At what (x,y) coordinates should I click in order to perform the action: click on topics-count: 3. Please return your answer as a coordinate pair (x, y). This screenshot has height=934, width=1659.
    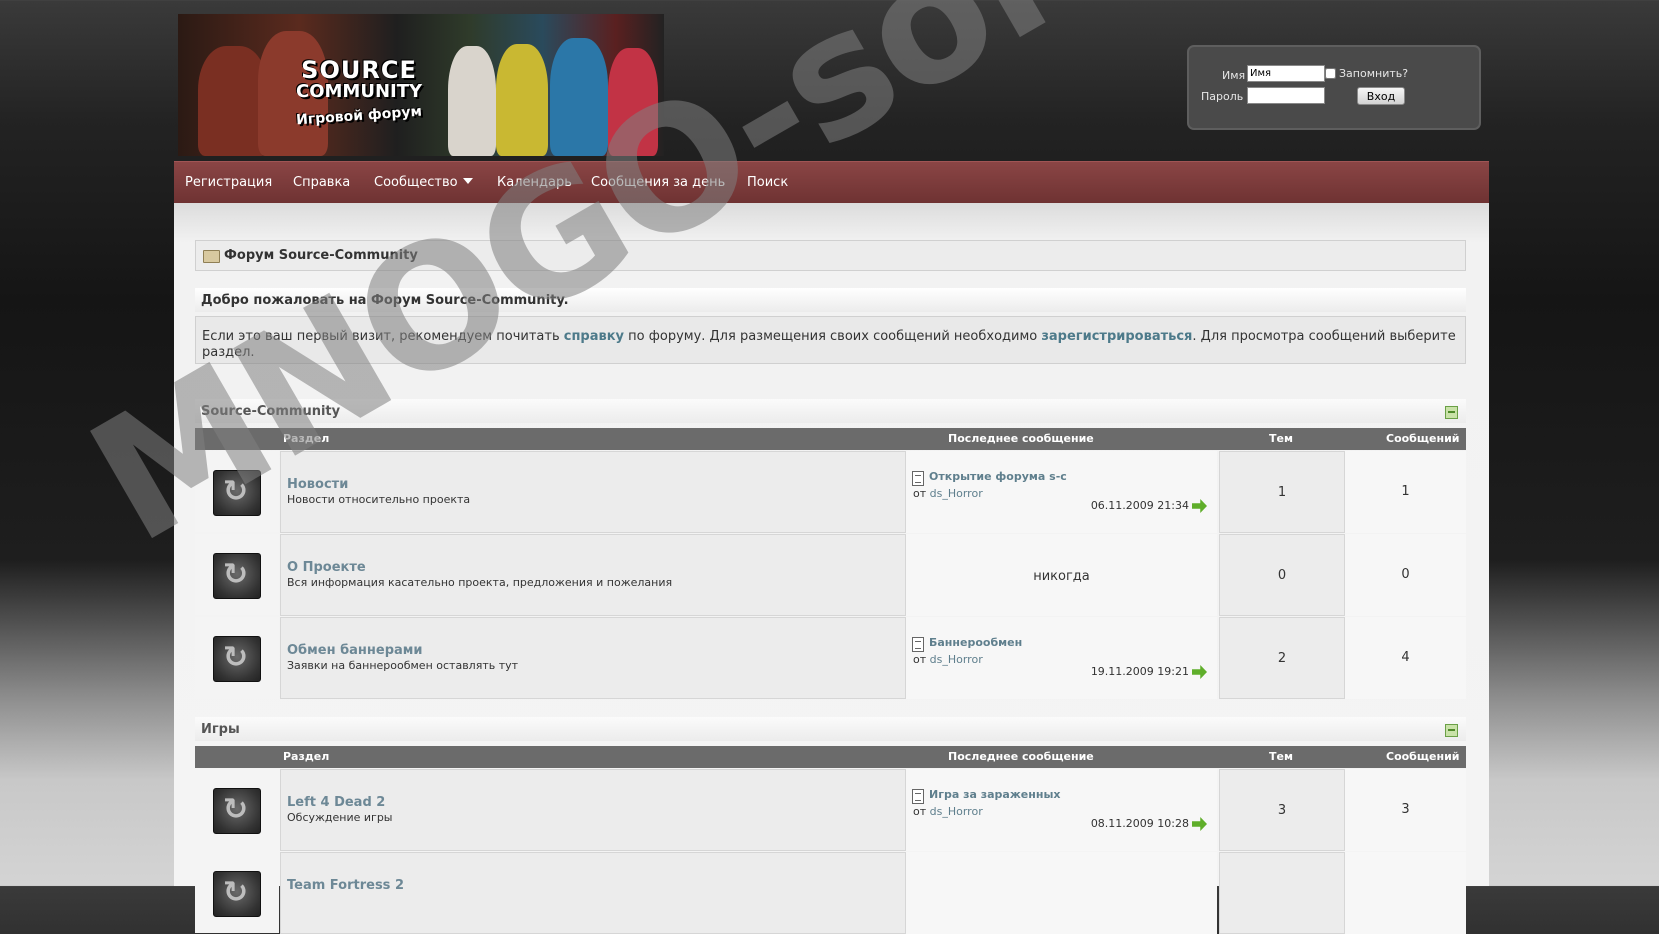
    Looking at the image, I should click on (1282, 810).